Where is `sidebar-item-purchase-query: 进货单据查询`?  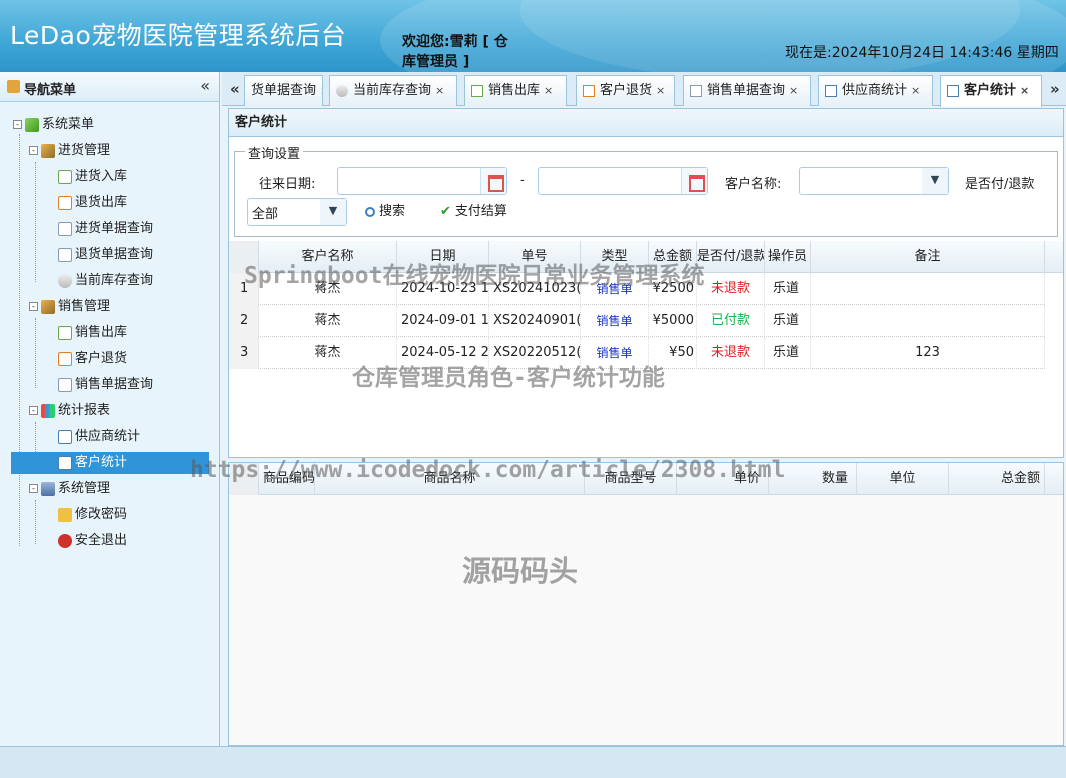 sidebar-item-purchase-query: 进货单据查询 is located at coordinates (105, 229).